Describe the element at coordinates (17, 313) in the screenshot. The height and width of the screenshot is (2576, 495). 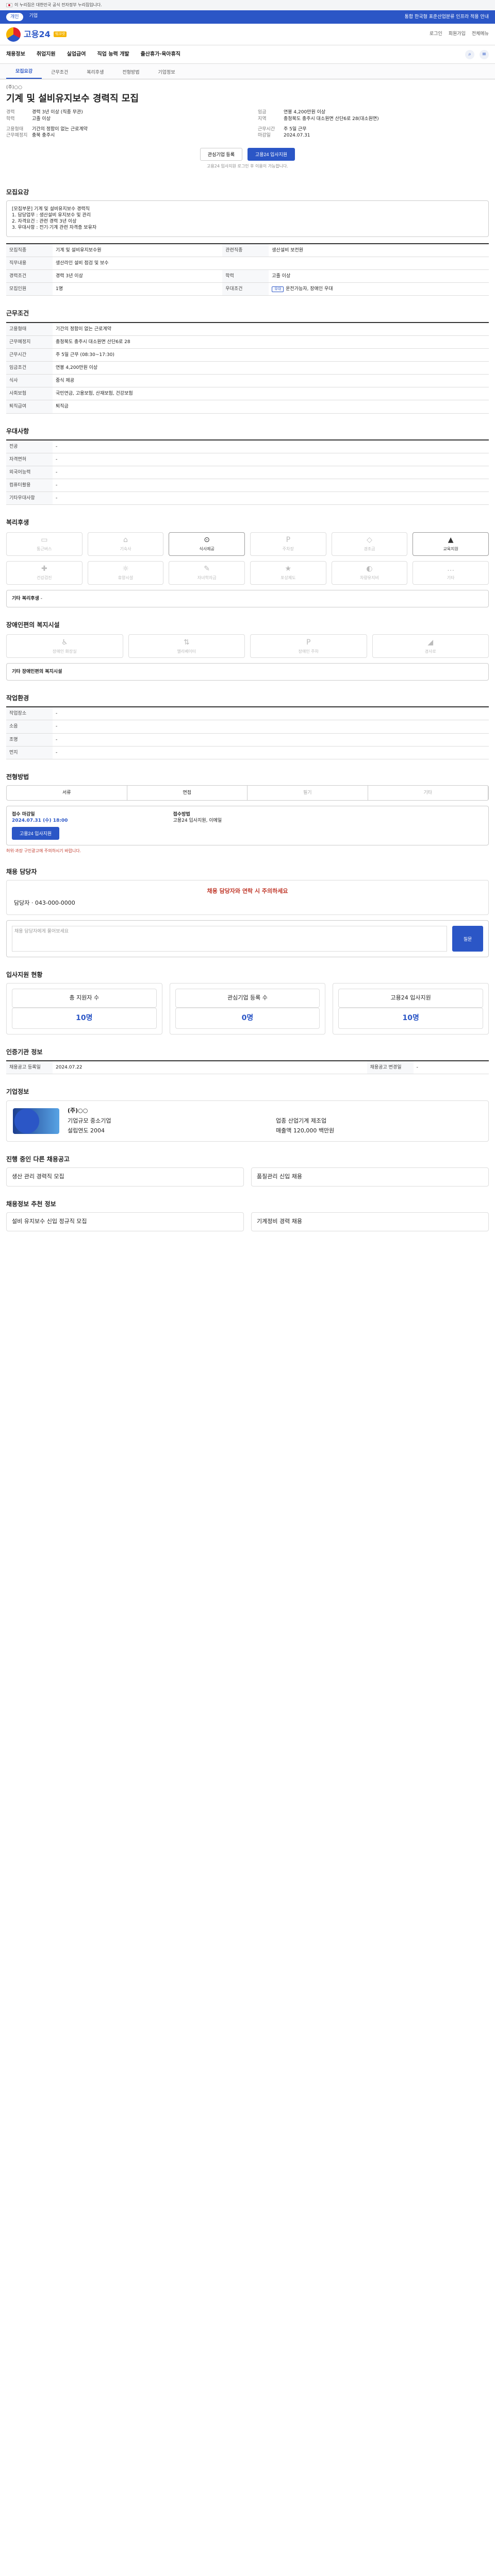
I see `conditions-title: 근무조건` at that location.